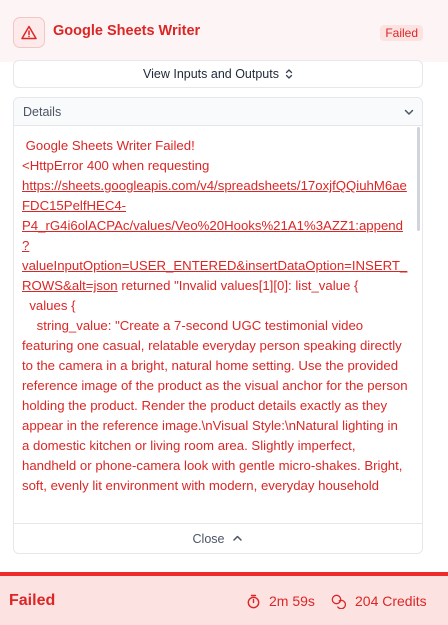 The image size is (448, 625). I want to click on warning-triangle-icon, so click(29, 32).